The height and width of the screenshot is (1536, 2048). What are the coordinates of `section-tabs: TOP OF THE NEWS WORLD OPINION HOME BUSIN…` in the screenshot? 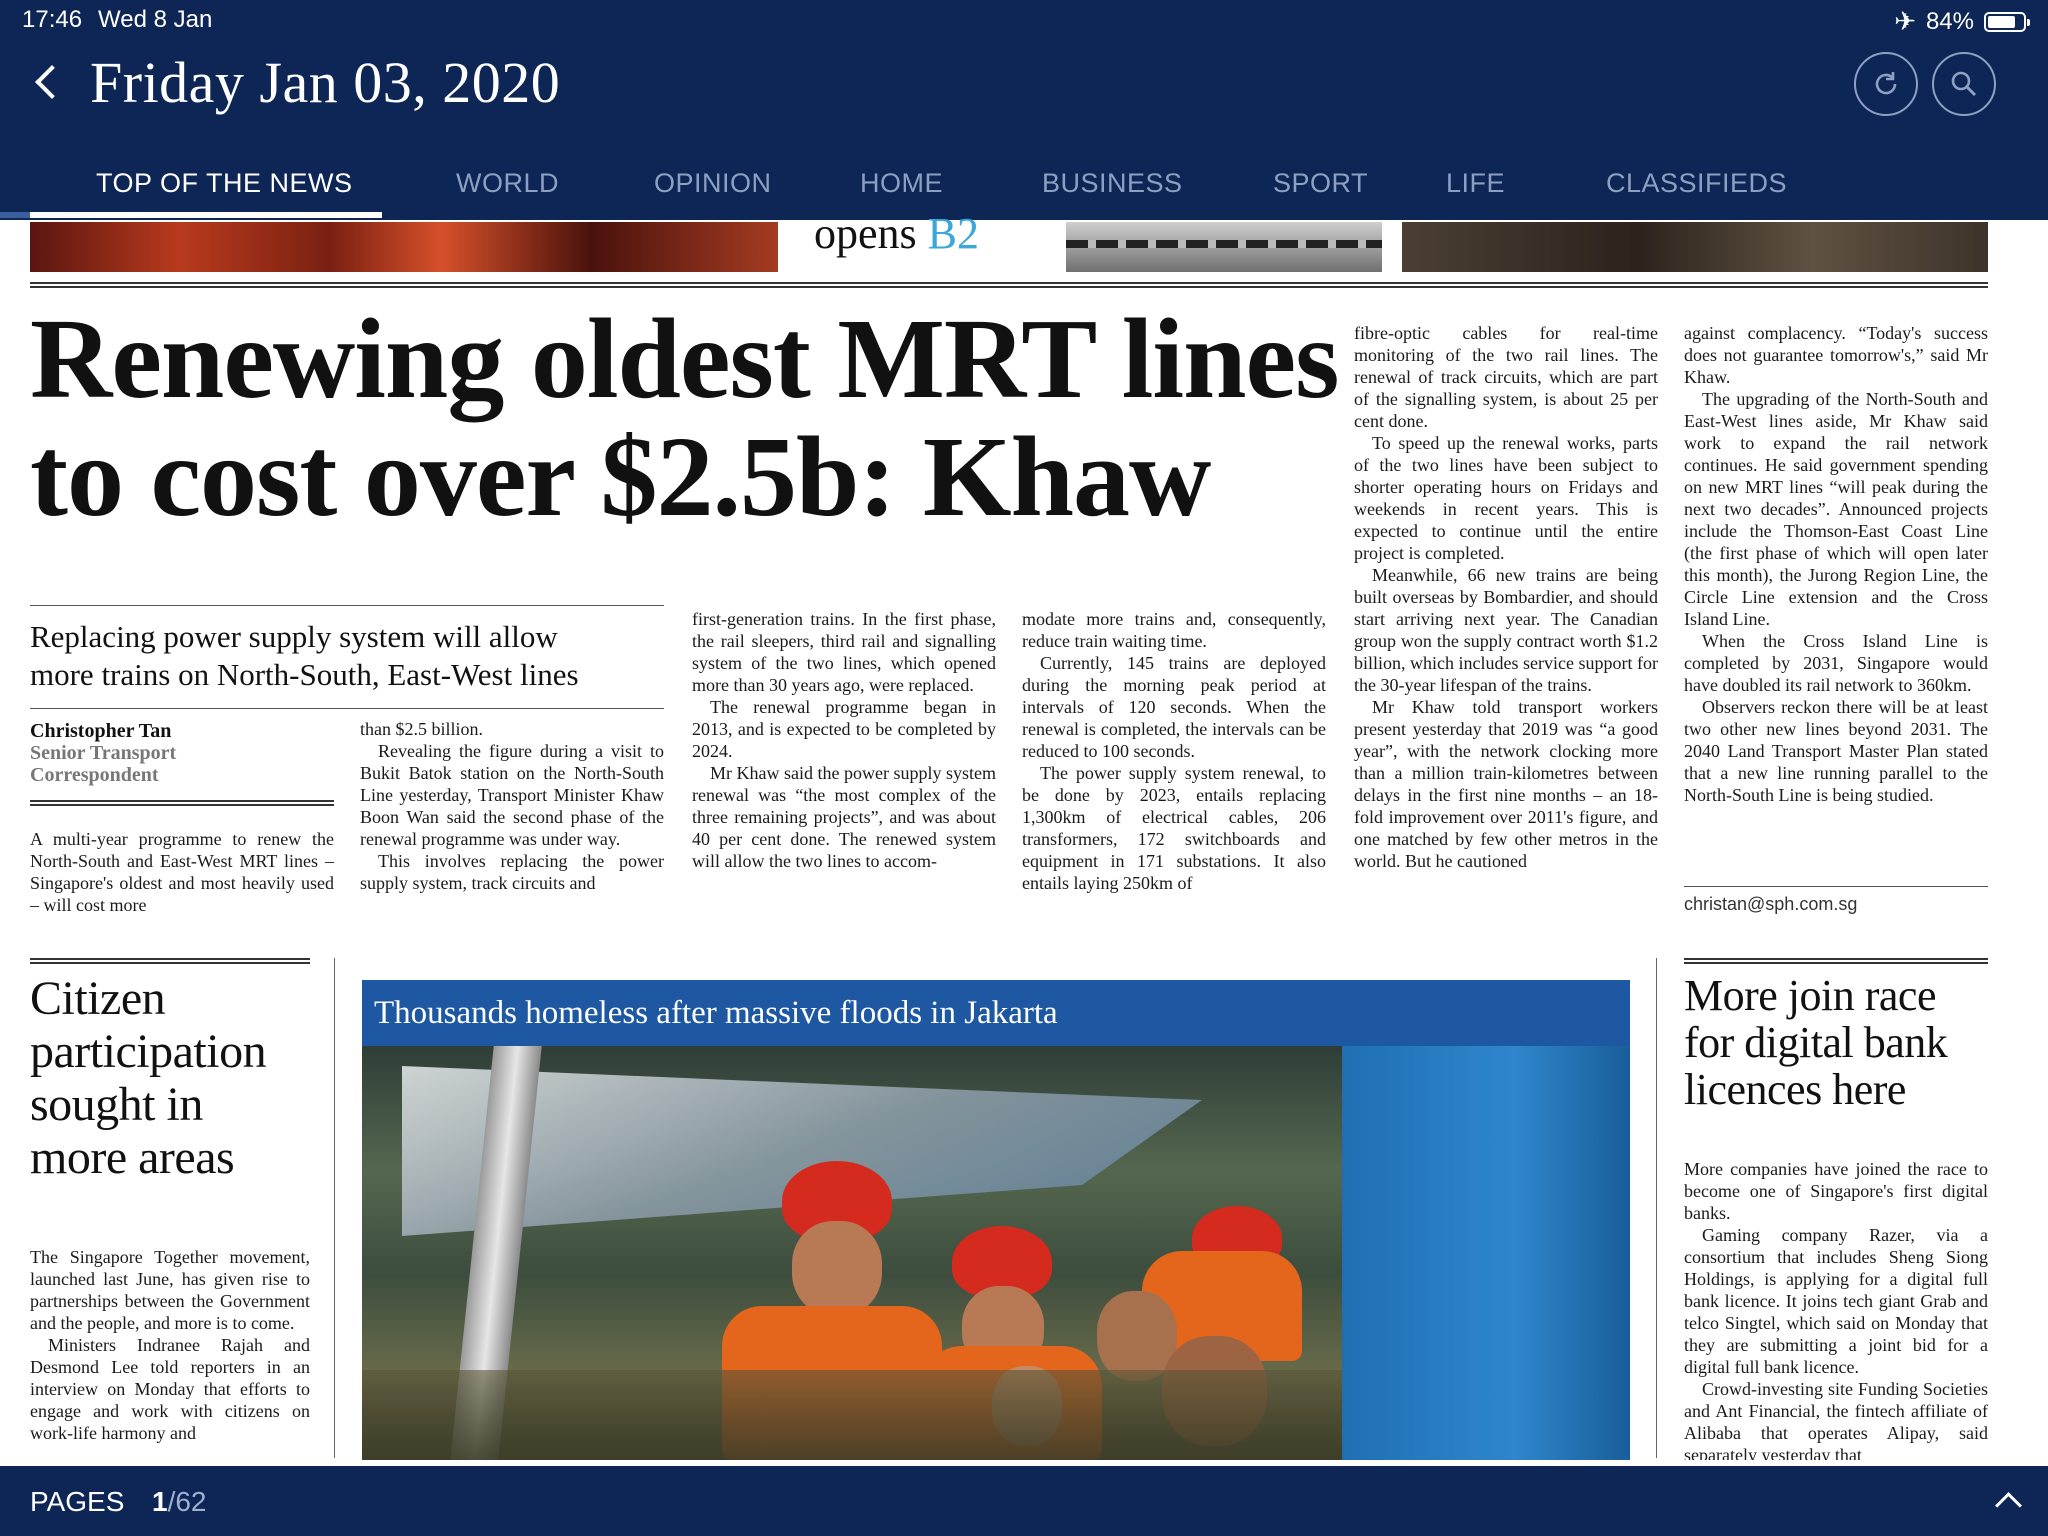 It's located at (1024, 190).